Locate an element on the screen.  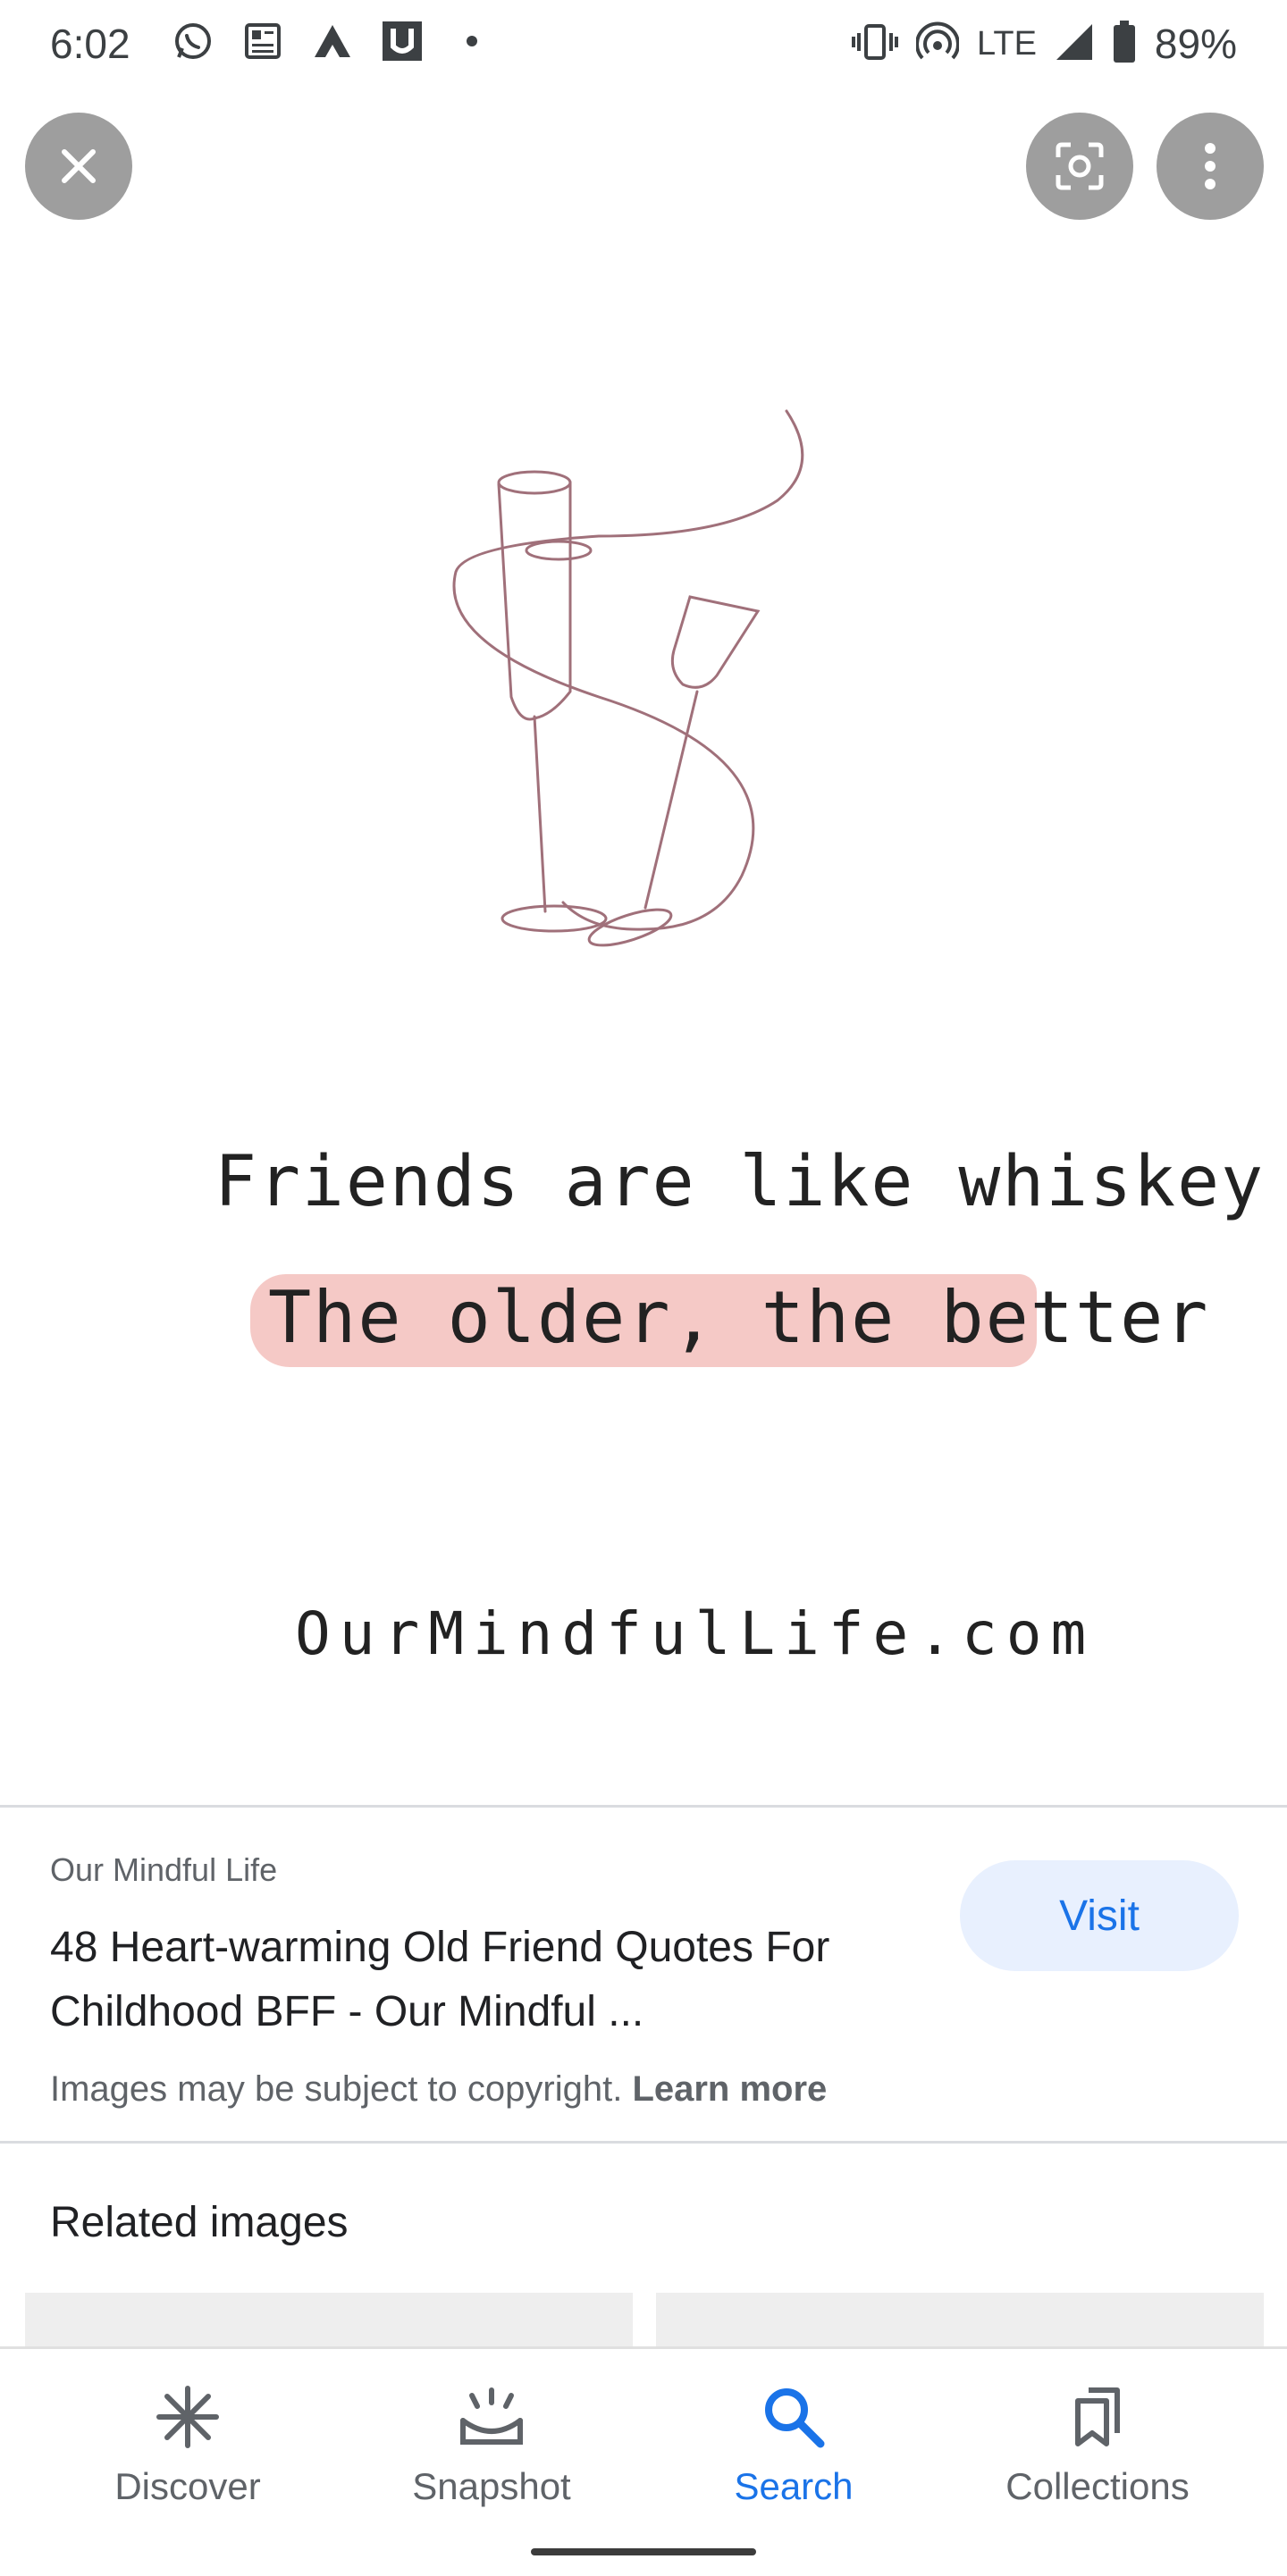
search-icon is located at coordinates (794, 2417).